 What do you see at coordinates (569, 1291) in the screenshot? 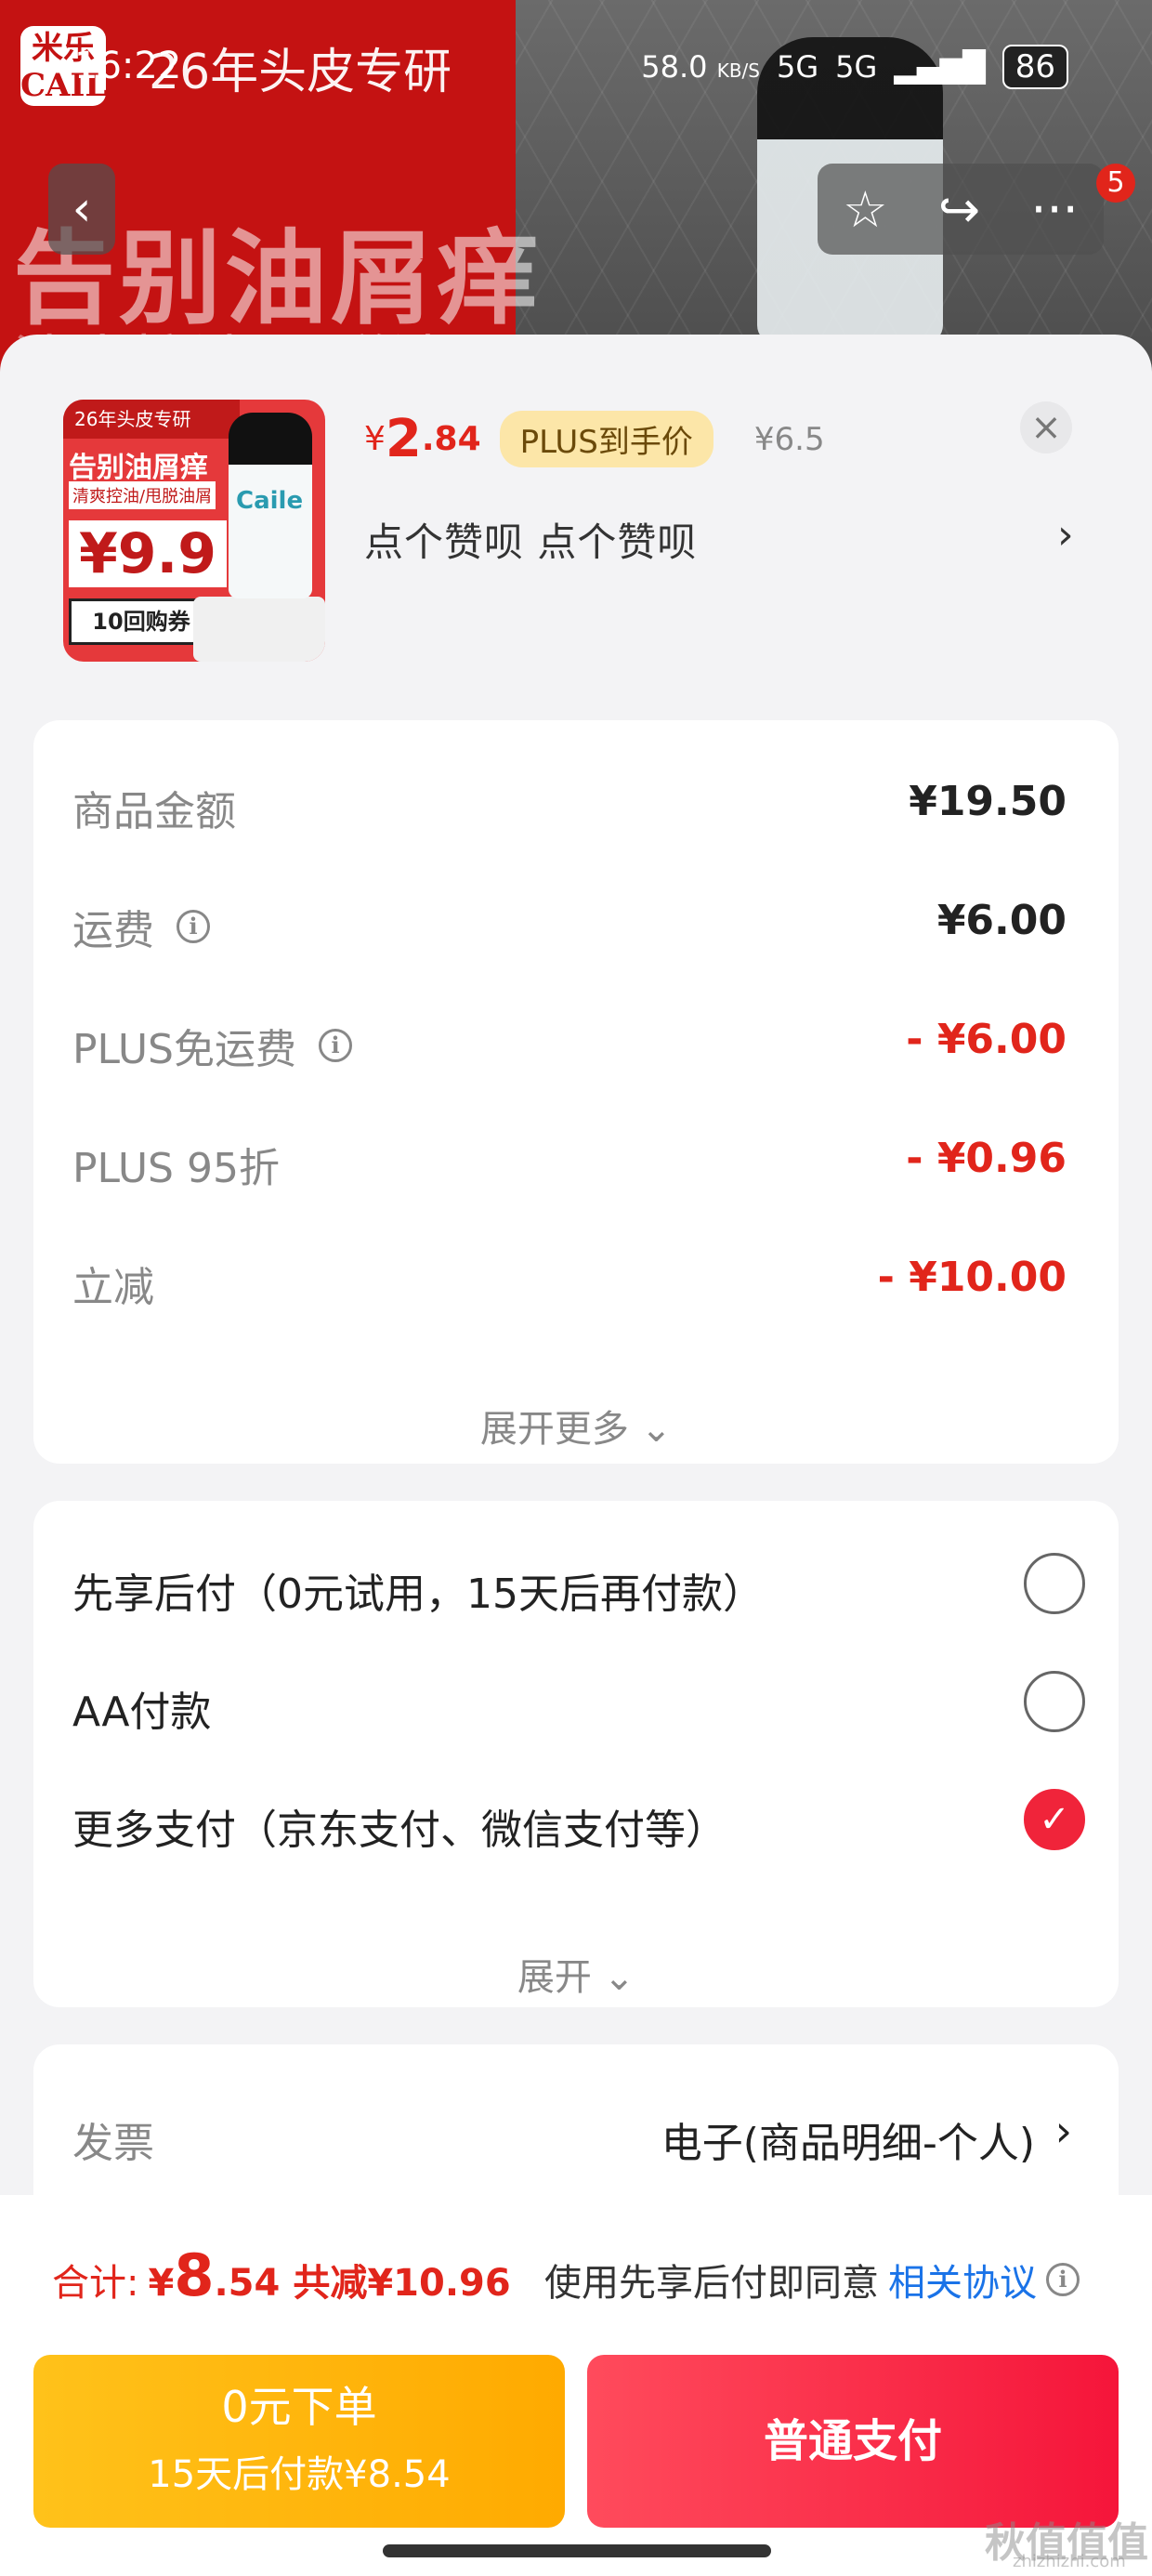
I see `fee-row-instant-discount: 立减 - ¥10.00` at bounding box center [569, 1291].